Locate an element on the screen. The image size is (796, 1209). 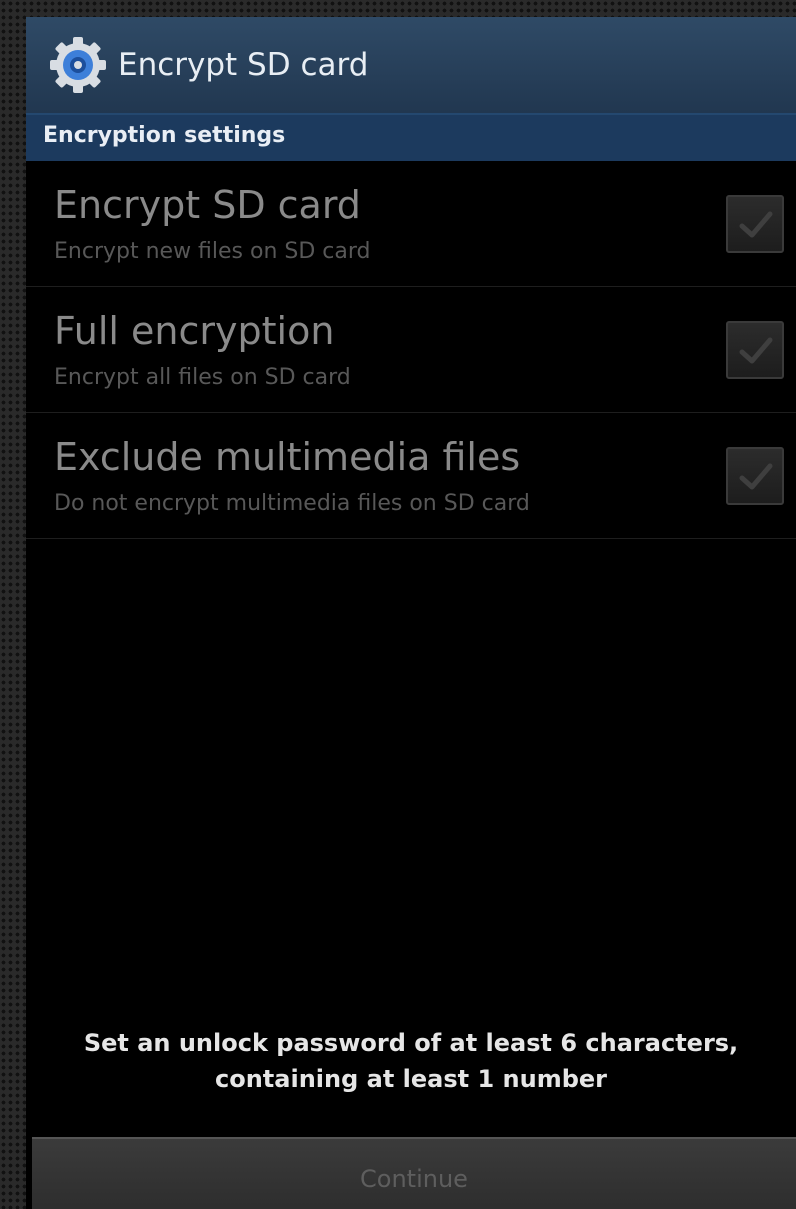
continue-button-label: Continue is located at coordinates (414, 1179).